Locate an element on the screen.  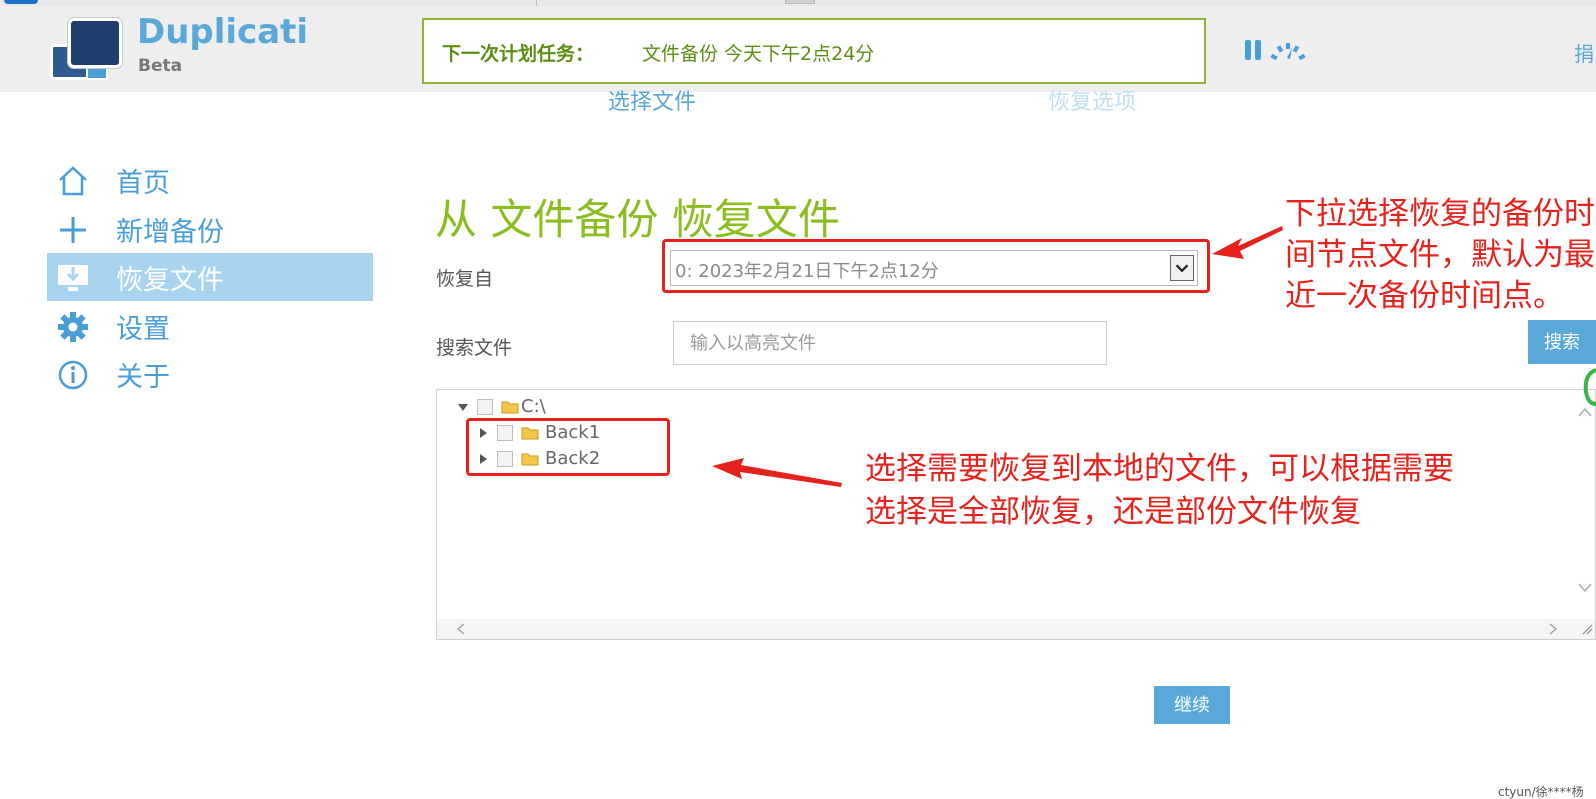
sidebar-item-label: 恢复文件 is located at coordinates (170, 280).